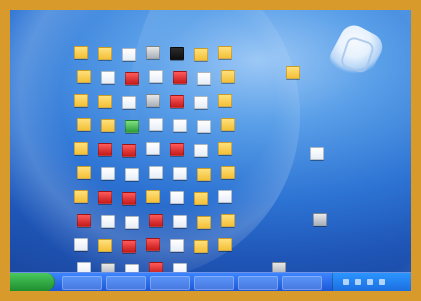  I want to click on recycle-bin-icon, so click(356, 53).